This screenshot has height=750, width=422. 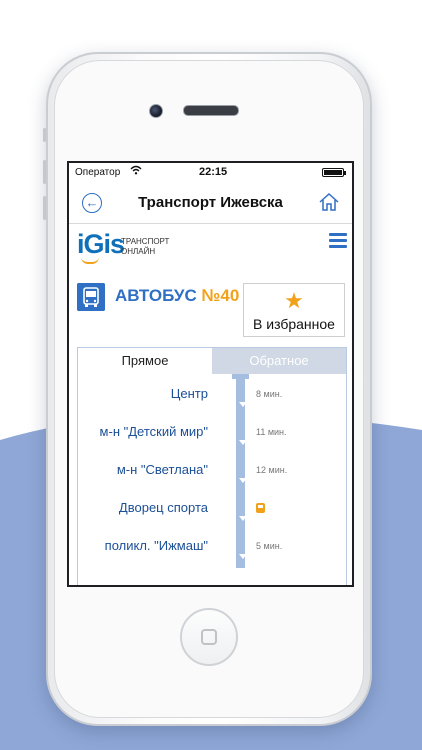 What do you see at coordinates (212, 434) in the screenshot?
I see `stop-row: м-н "Детский мир" 11 мин.` at bounding box center [212, 434].